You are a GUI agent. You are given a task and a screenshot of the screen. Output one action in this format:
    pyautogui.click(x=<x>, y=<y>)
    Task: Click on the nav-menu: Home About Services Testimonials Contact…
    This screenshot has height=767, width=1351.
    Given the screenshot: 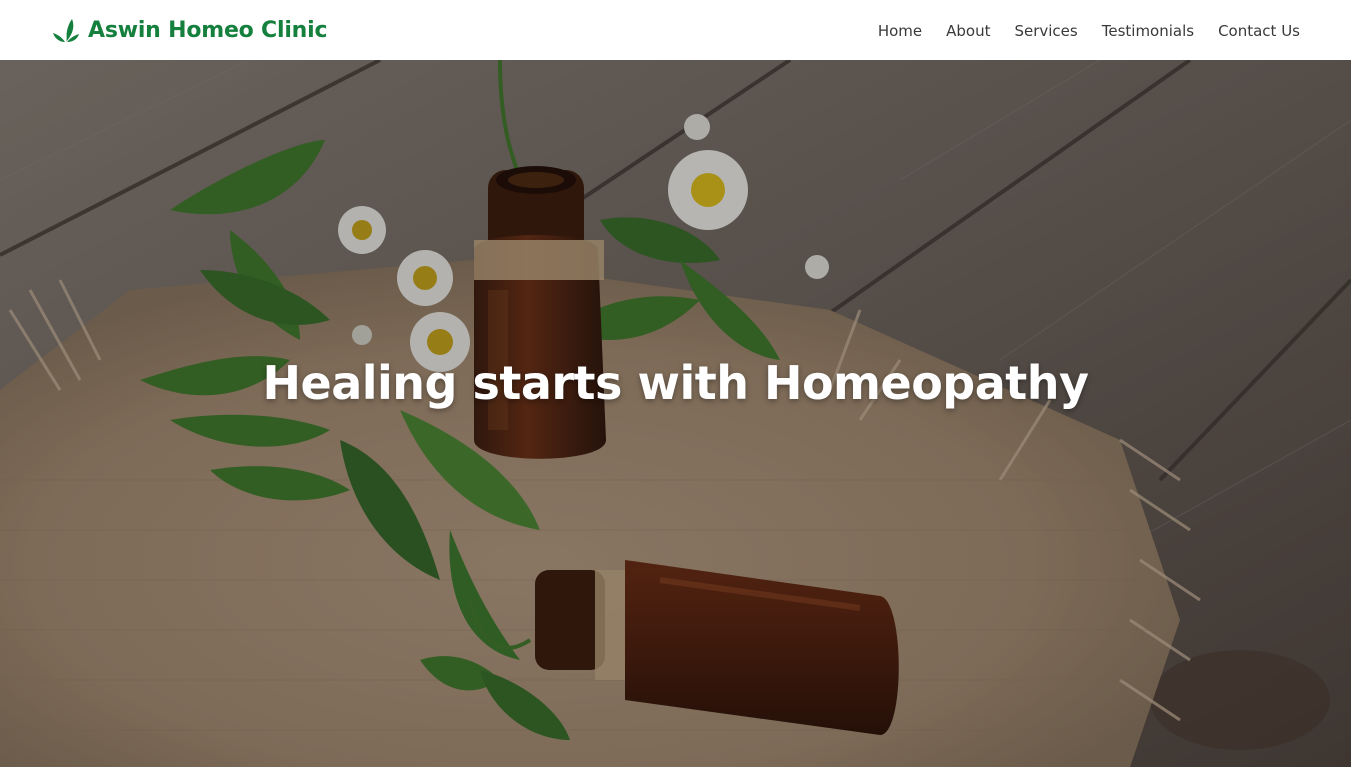 What is the action you would take?
    pyautogui.click(x=1089, y=30)
    